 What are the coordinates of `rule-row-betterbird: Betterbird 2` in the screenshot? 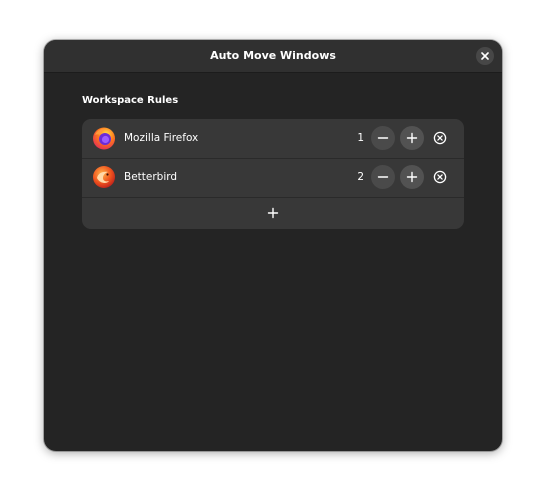 It's located at (273, 178).